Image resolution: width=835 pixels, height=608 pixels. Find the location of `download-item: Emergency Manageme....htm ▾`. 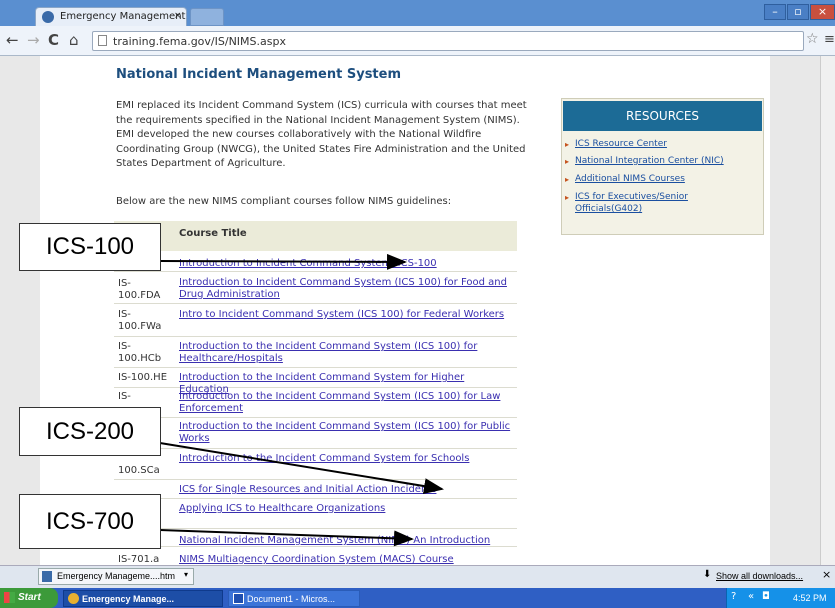

download-item: Emergency Manageme....htm ▾ is located at coordinates (116, 576).